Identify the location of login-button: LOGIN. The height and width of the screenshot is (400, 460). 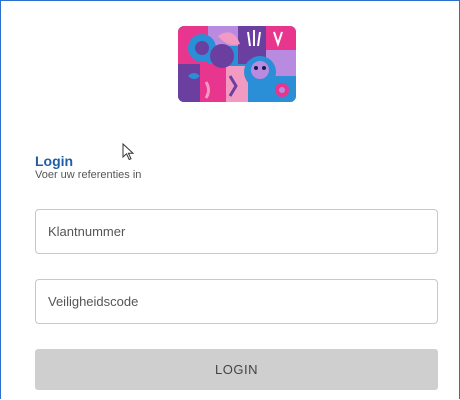
(236, 369).